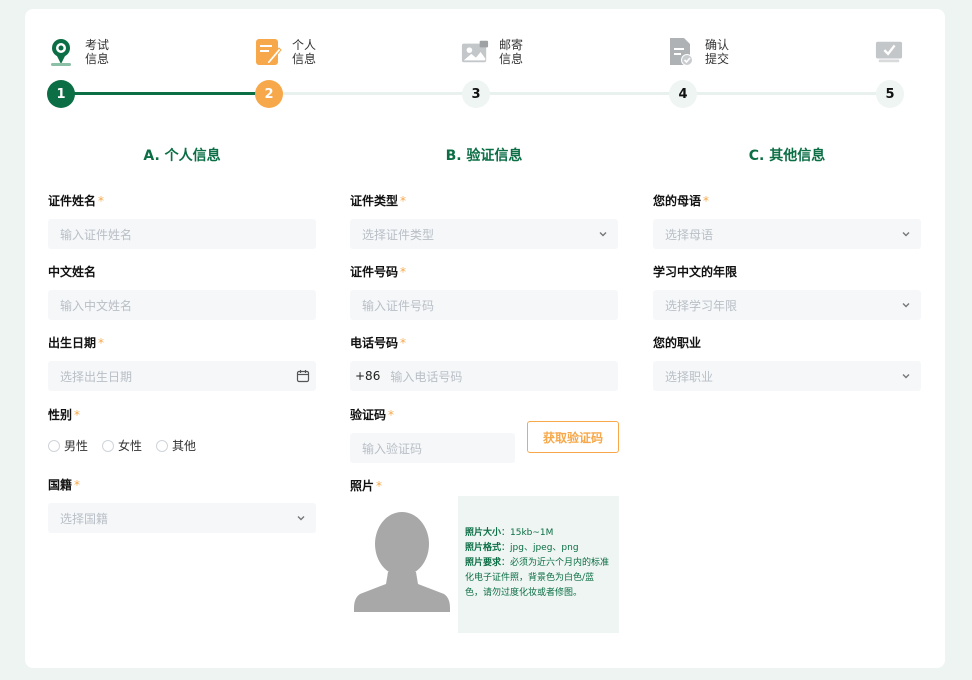  Describe the element at coordinates (182, 305) in the screenshot. I see `chinese-name-input: 输入中文姓名` at that location.